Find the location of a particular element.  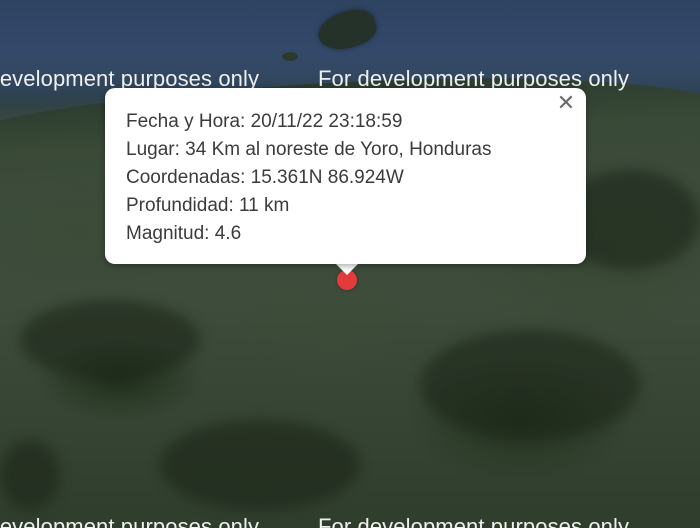

coordinates-line: Coordenadas: 15.361N 86.924W is located at coordinates (265, 177).